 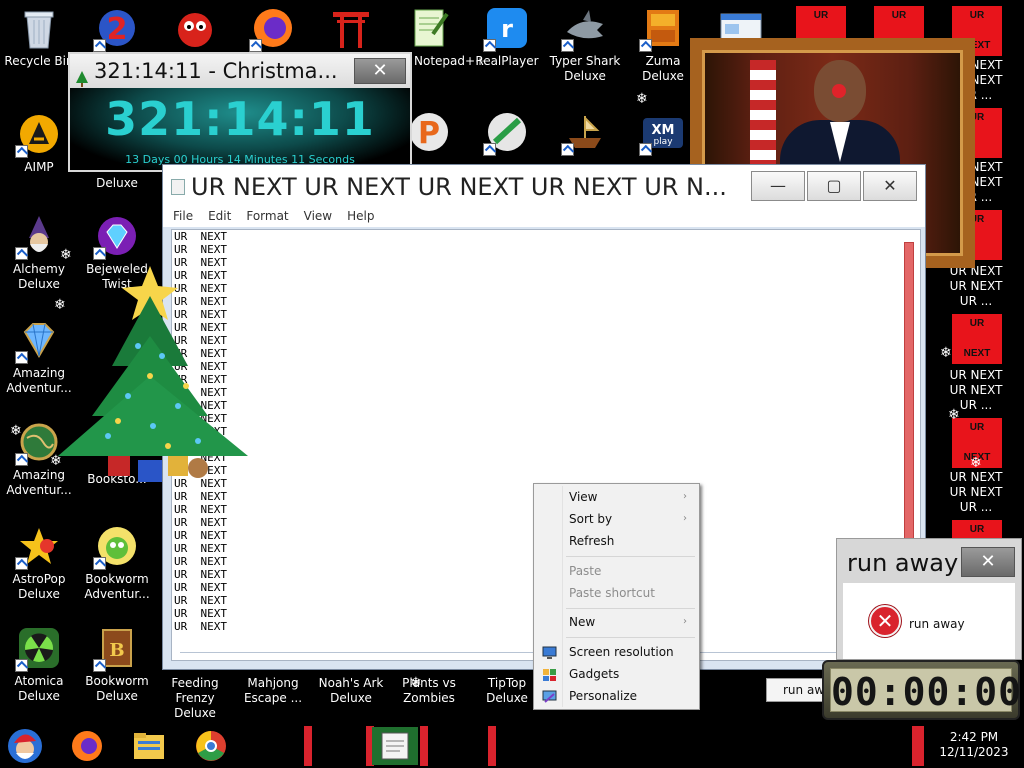 What do you see at coordinates (38, 547) in the screenshot?
I see `astropop-icon` at bounding box center [38, 547].